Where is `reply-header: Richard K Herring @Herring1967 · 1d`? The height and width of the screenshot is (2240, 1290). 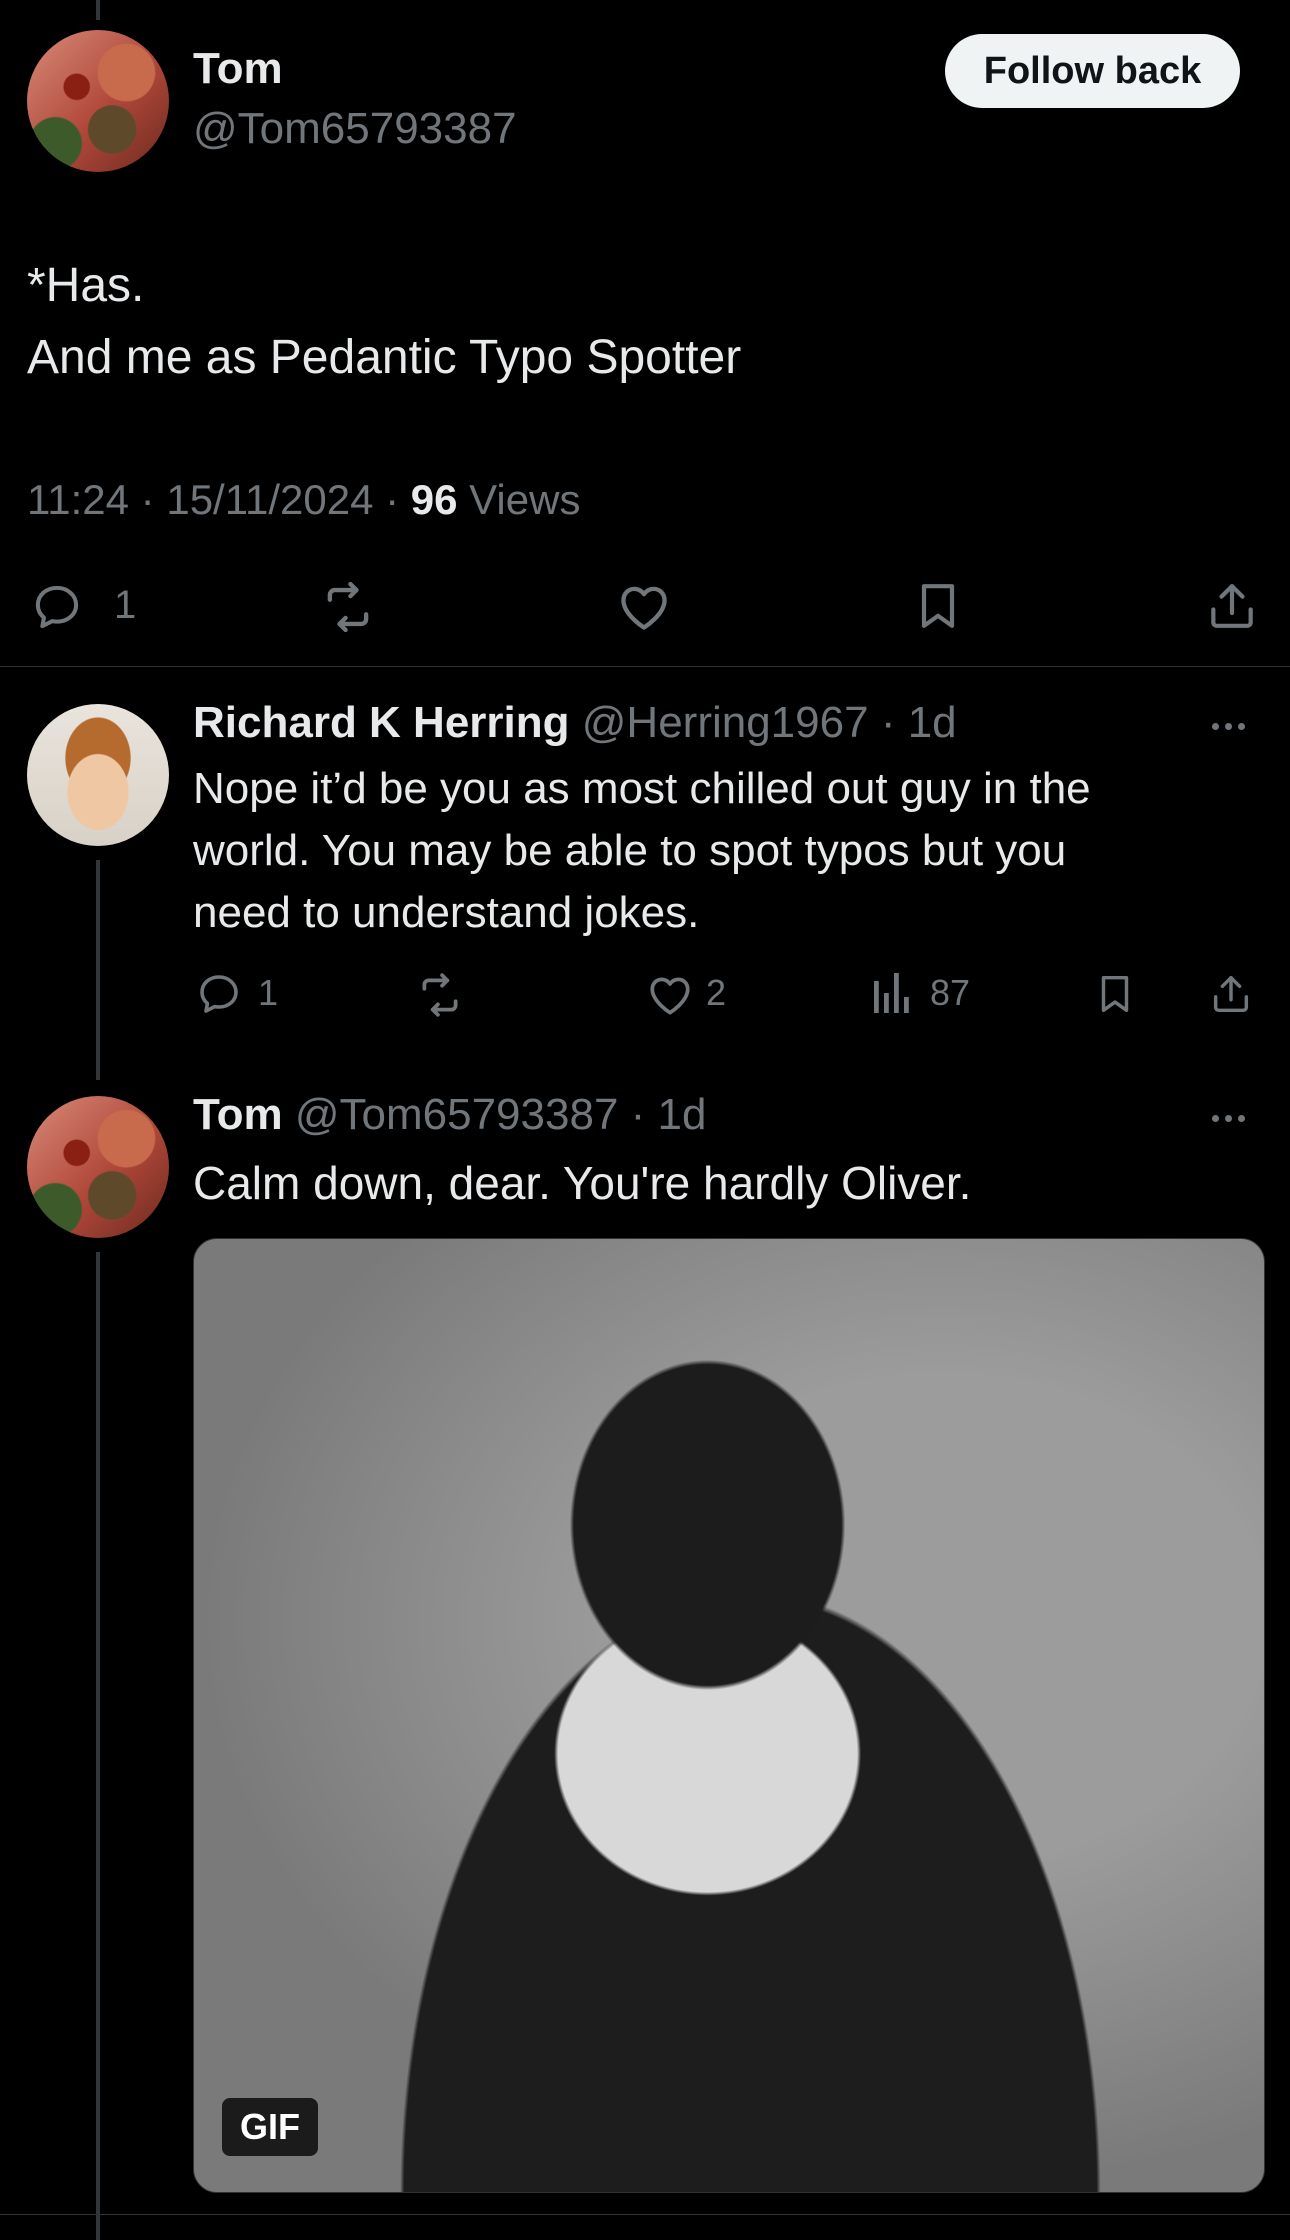
reply-header: Richard K Herring @Herring1967 · 1d is located at coordinates (575, 723).